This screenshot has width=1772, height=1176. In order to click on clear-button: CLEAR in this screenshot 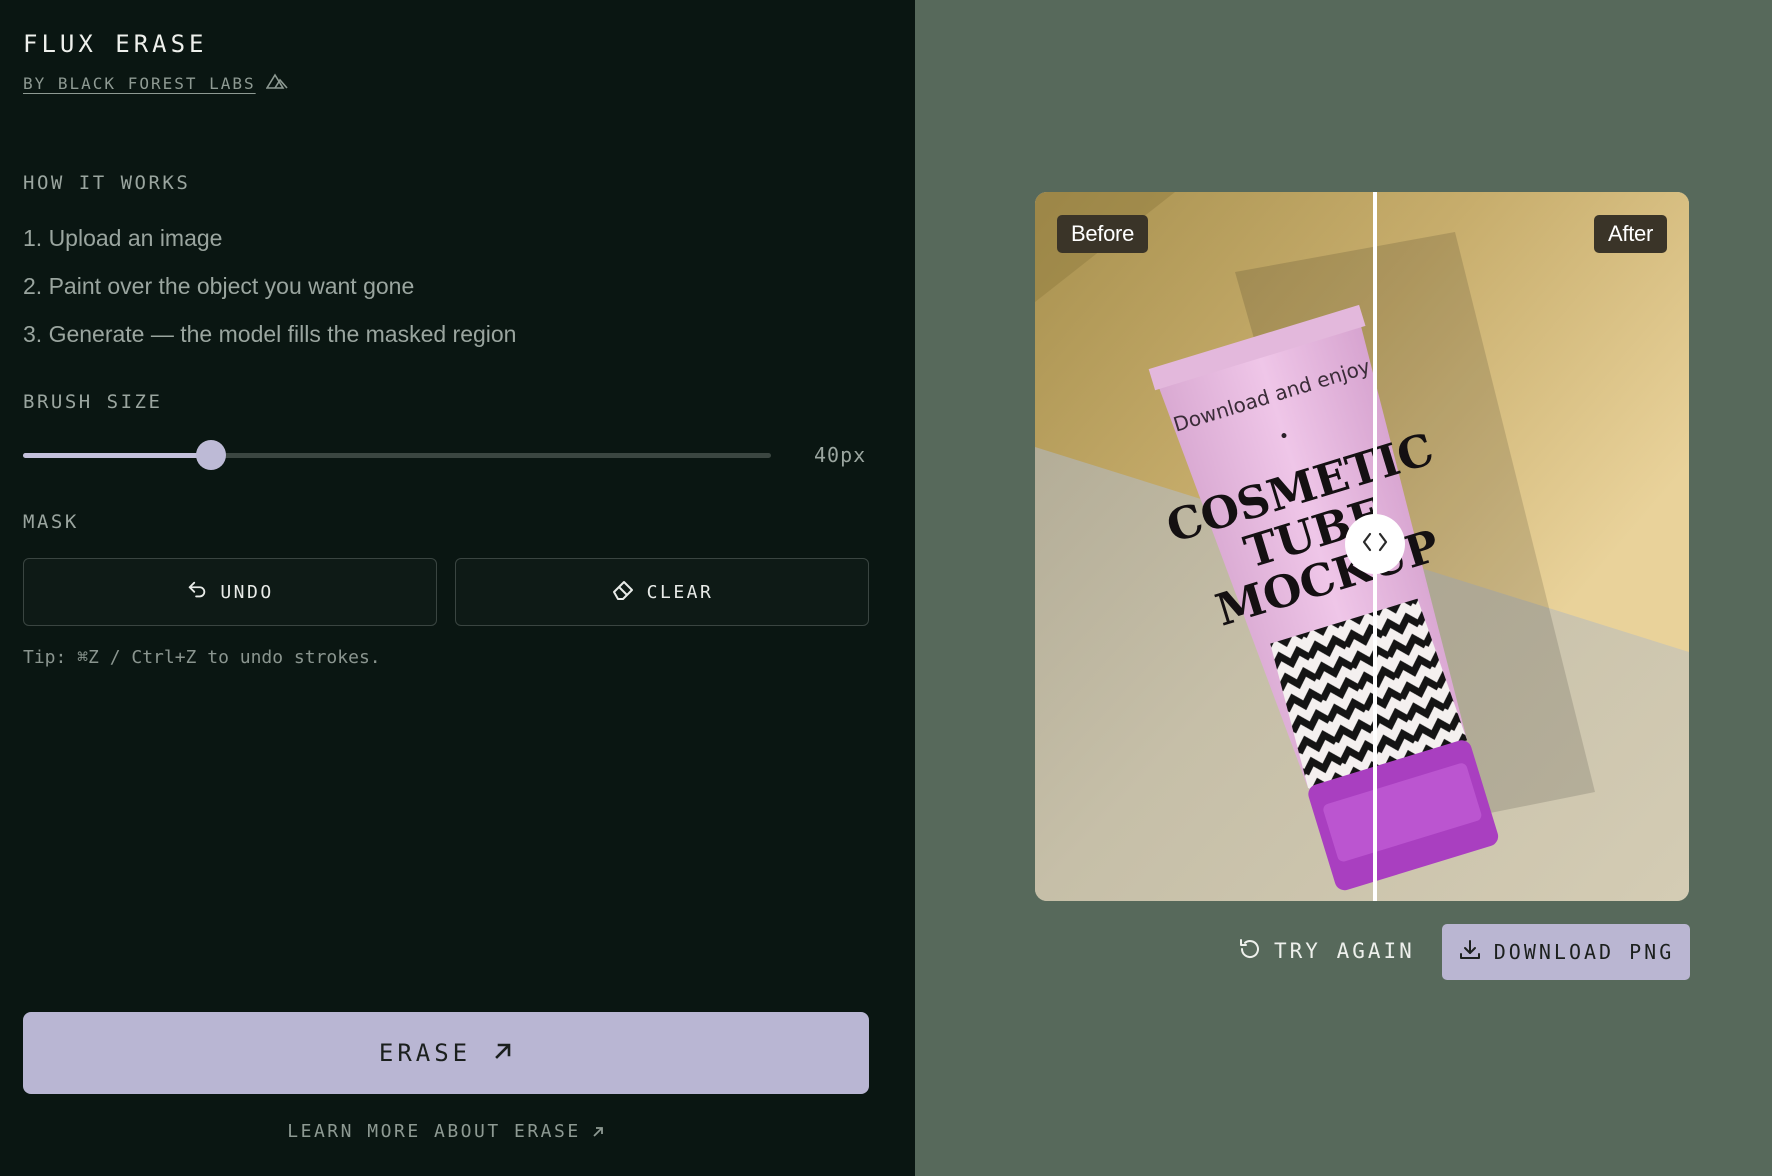, I will do `click(662, 592)`.